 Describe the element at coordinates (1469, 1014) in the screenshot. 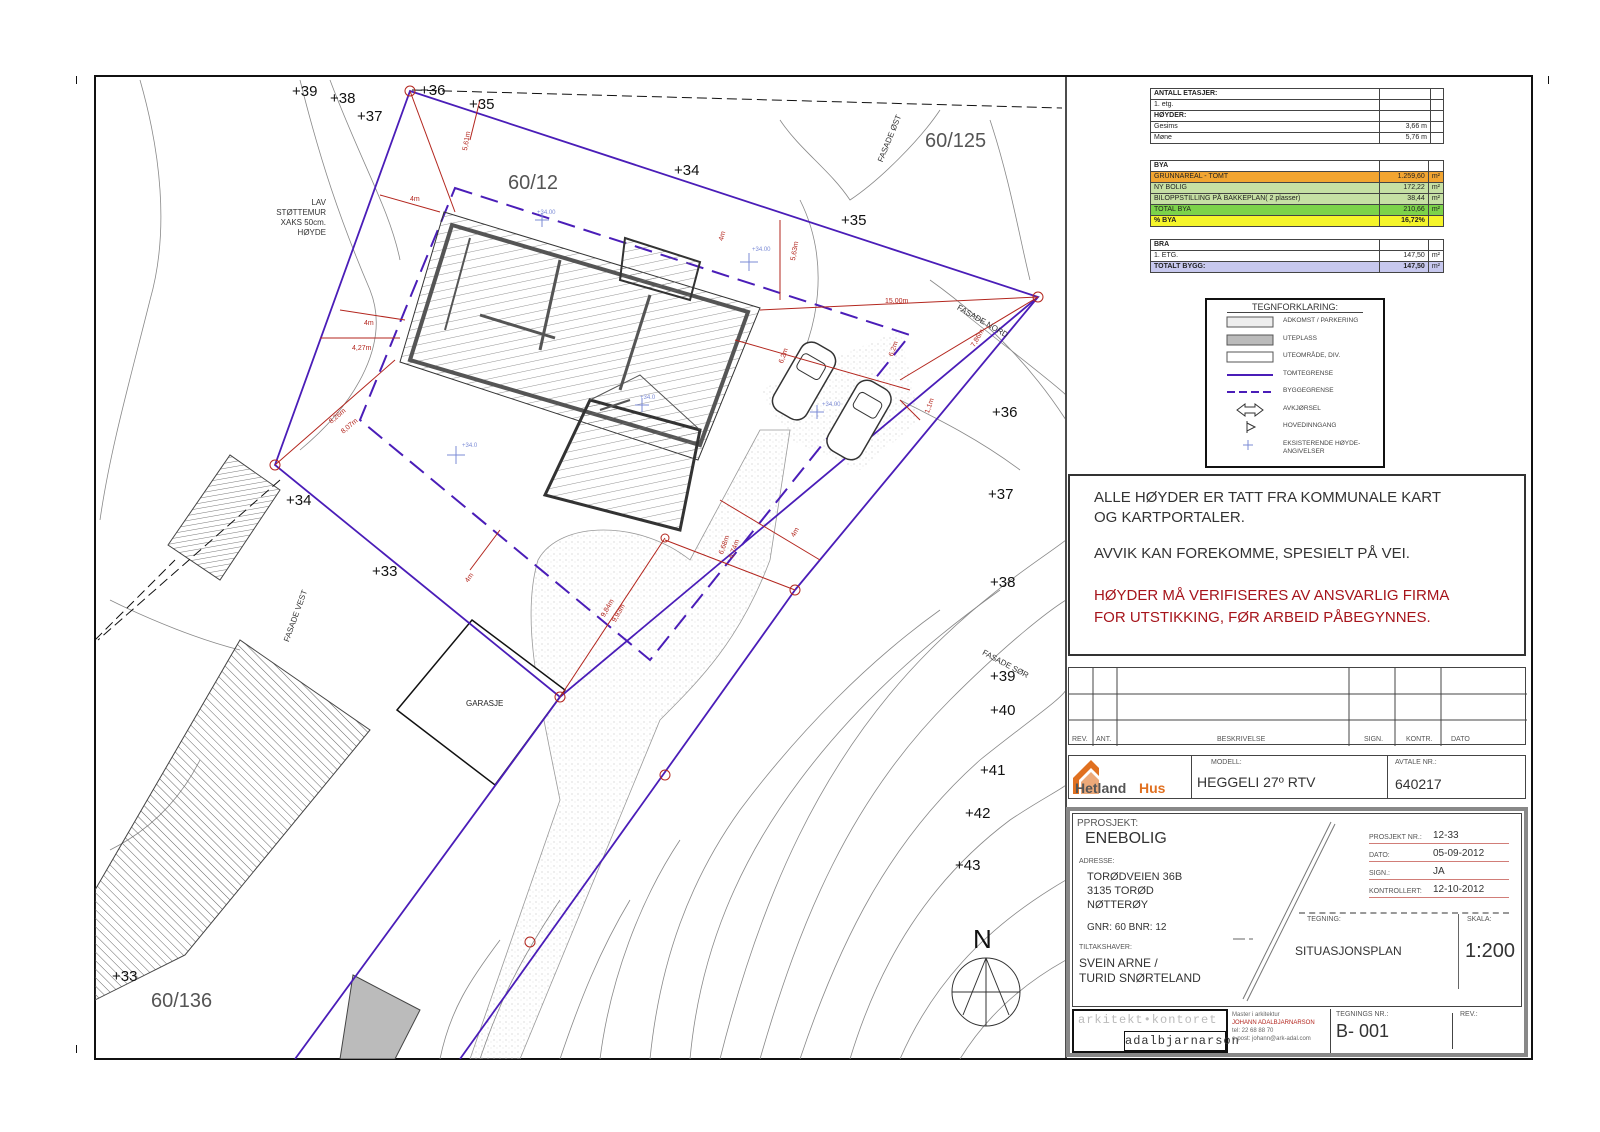

I see `revision-label: REV.:` at that location.